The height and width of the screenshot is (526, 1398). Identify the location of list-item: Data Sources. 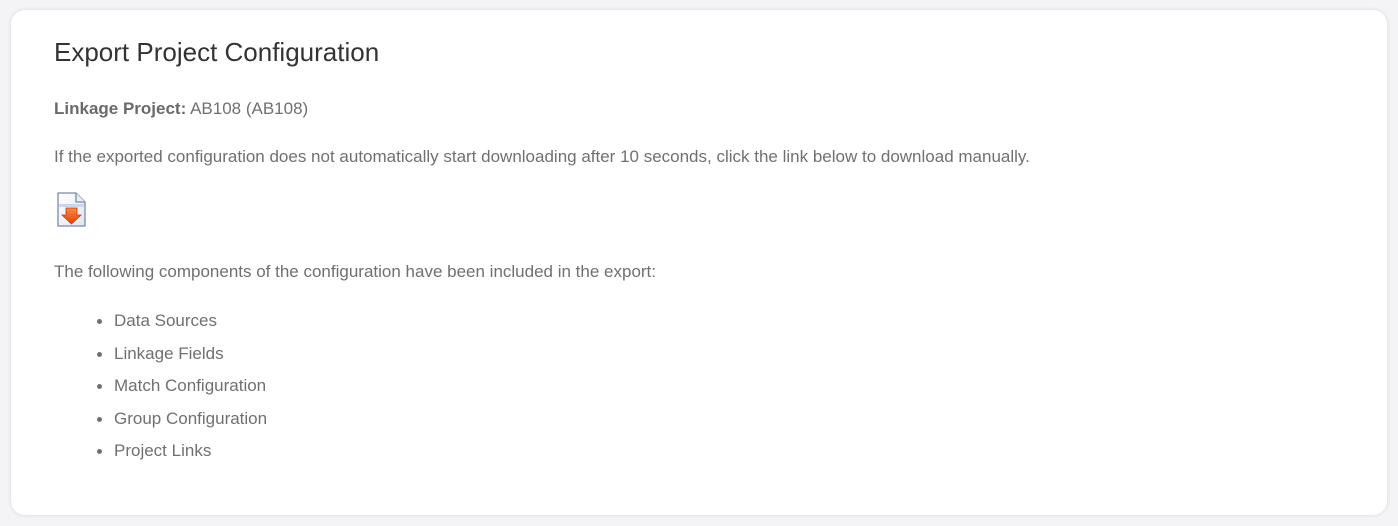
(160, 323).